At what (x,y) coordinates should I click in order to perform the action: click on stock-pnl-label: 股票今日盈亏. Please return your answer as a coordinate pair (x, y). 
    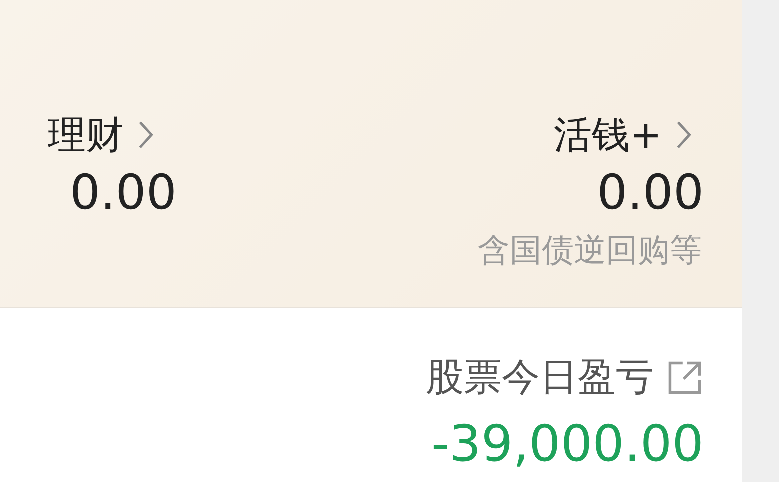
    Looking at the image, I should click on (540, 377).